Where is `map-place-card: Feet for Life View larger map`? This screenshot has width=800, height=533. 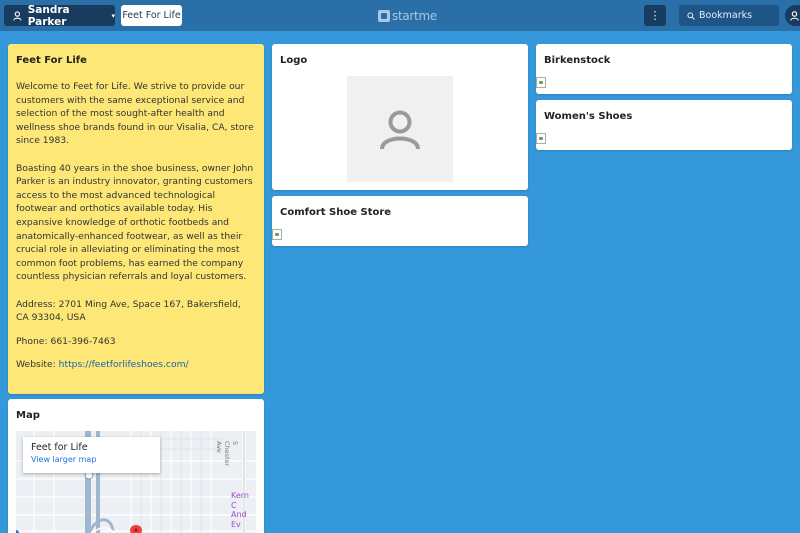
map-place-card: Feet for Life View larger map is located at coordinates (91, 455).